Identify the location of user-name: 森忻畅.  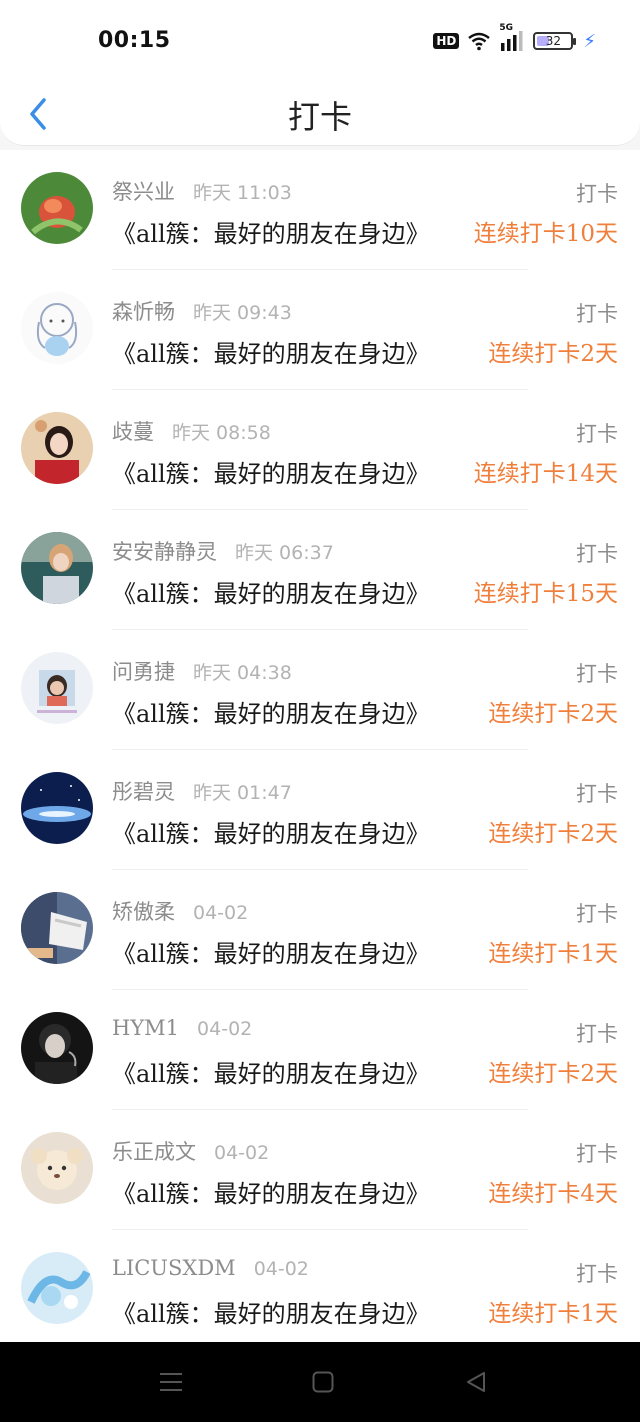
(143, 311).